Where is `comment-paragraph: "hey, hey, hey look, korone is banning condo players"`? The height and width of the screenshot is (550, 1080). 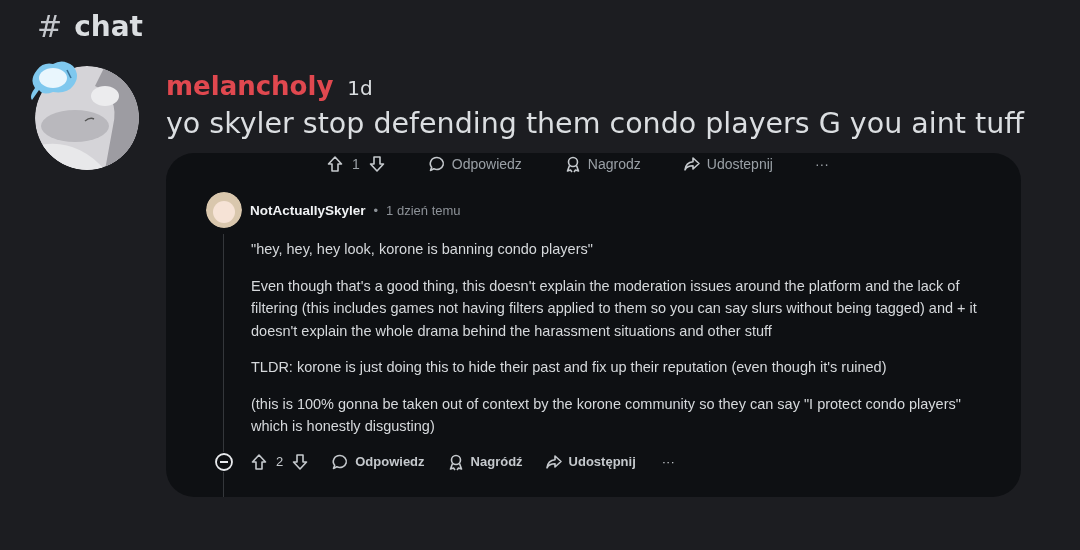 comment-paragraph: "hey, hey, hey look, korone is banning condo players" is located at coordinates (422, 249).